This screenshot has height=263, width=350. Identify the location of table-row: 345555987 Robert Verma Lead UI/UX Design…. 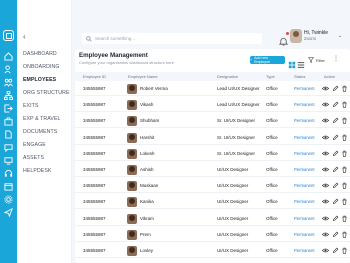
(212, 88).